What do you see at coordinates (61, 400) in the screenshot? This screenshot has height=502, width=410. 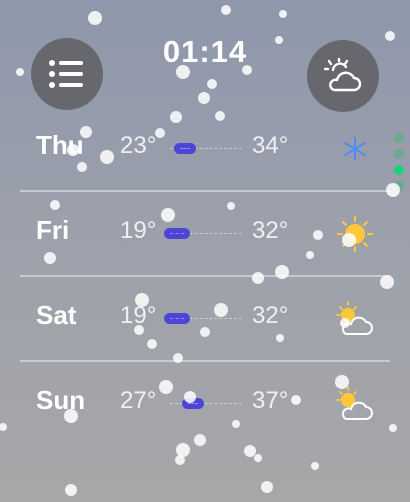 I see `day-label: Sun` at bounding box center [61, 400].